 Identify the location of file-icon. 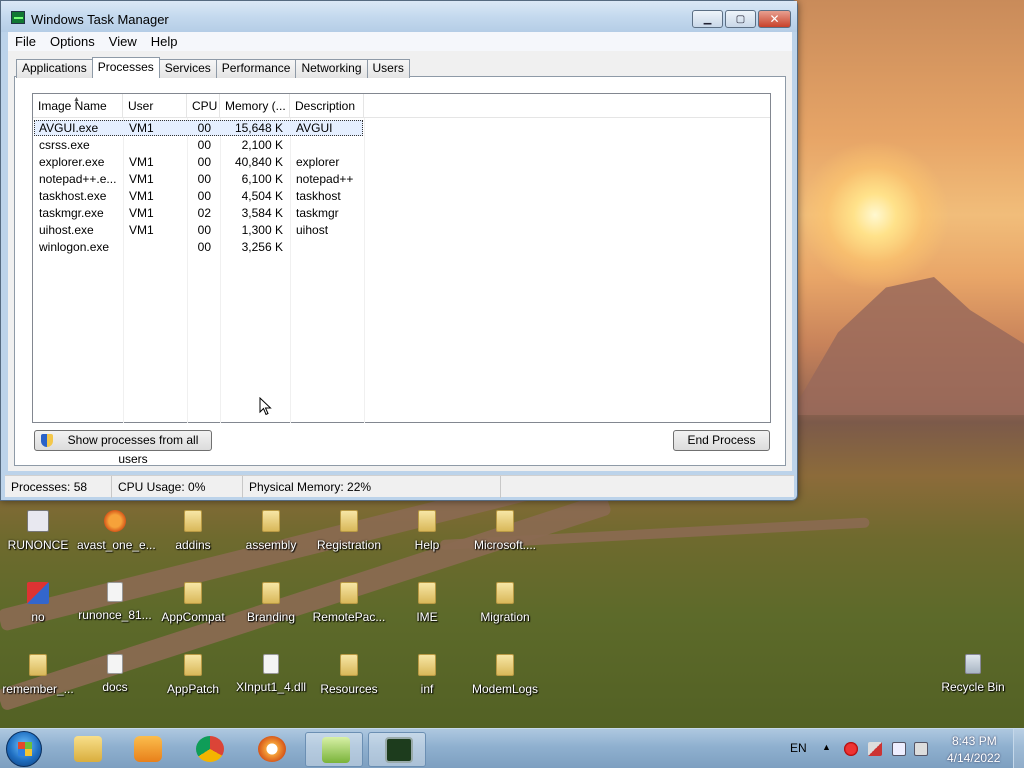
(271, 664).